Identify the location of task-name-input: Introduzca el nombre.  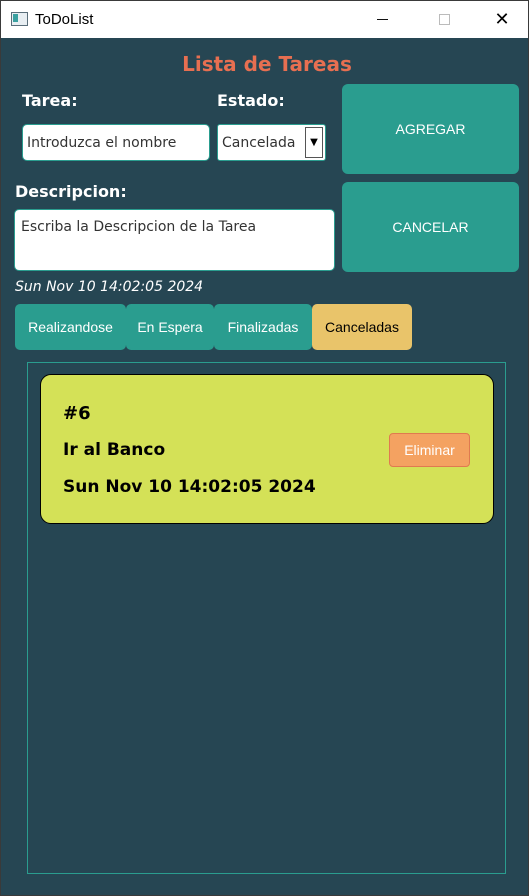
(116, 142).